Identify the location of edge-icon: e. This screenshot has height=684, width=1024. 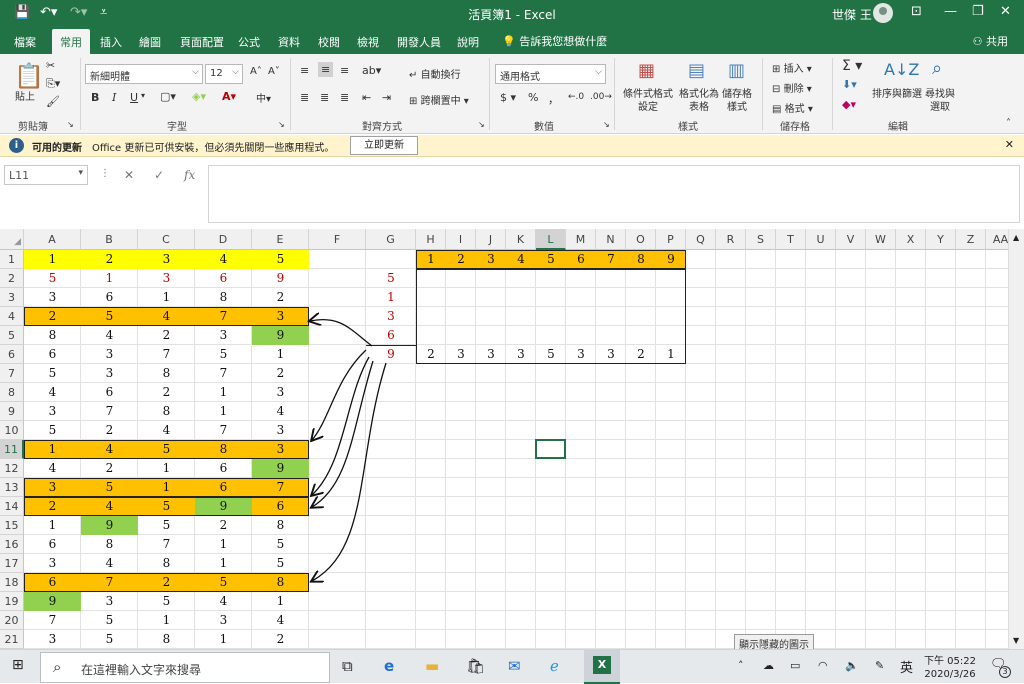
(389, 666).